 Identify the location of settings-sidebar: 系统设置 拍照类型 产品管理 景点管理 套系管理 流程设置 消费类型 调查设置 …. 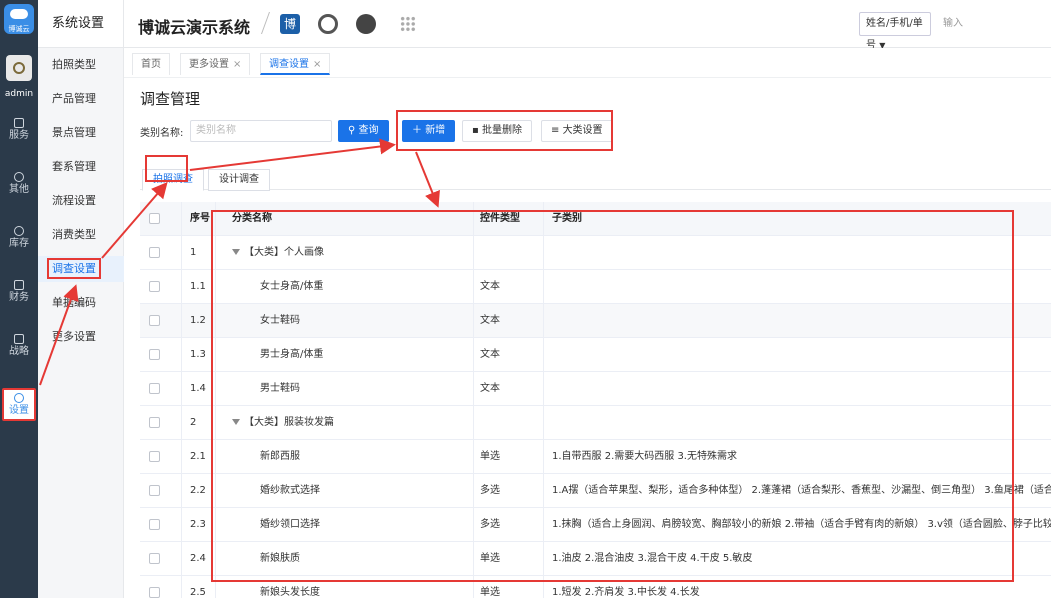
(81, 299).